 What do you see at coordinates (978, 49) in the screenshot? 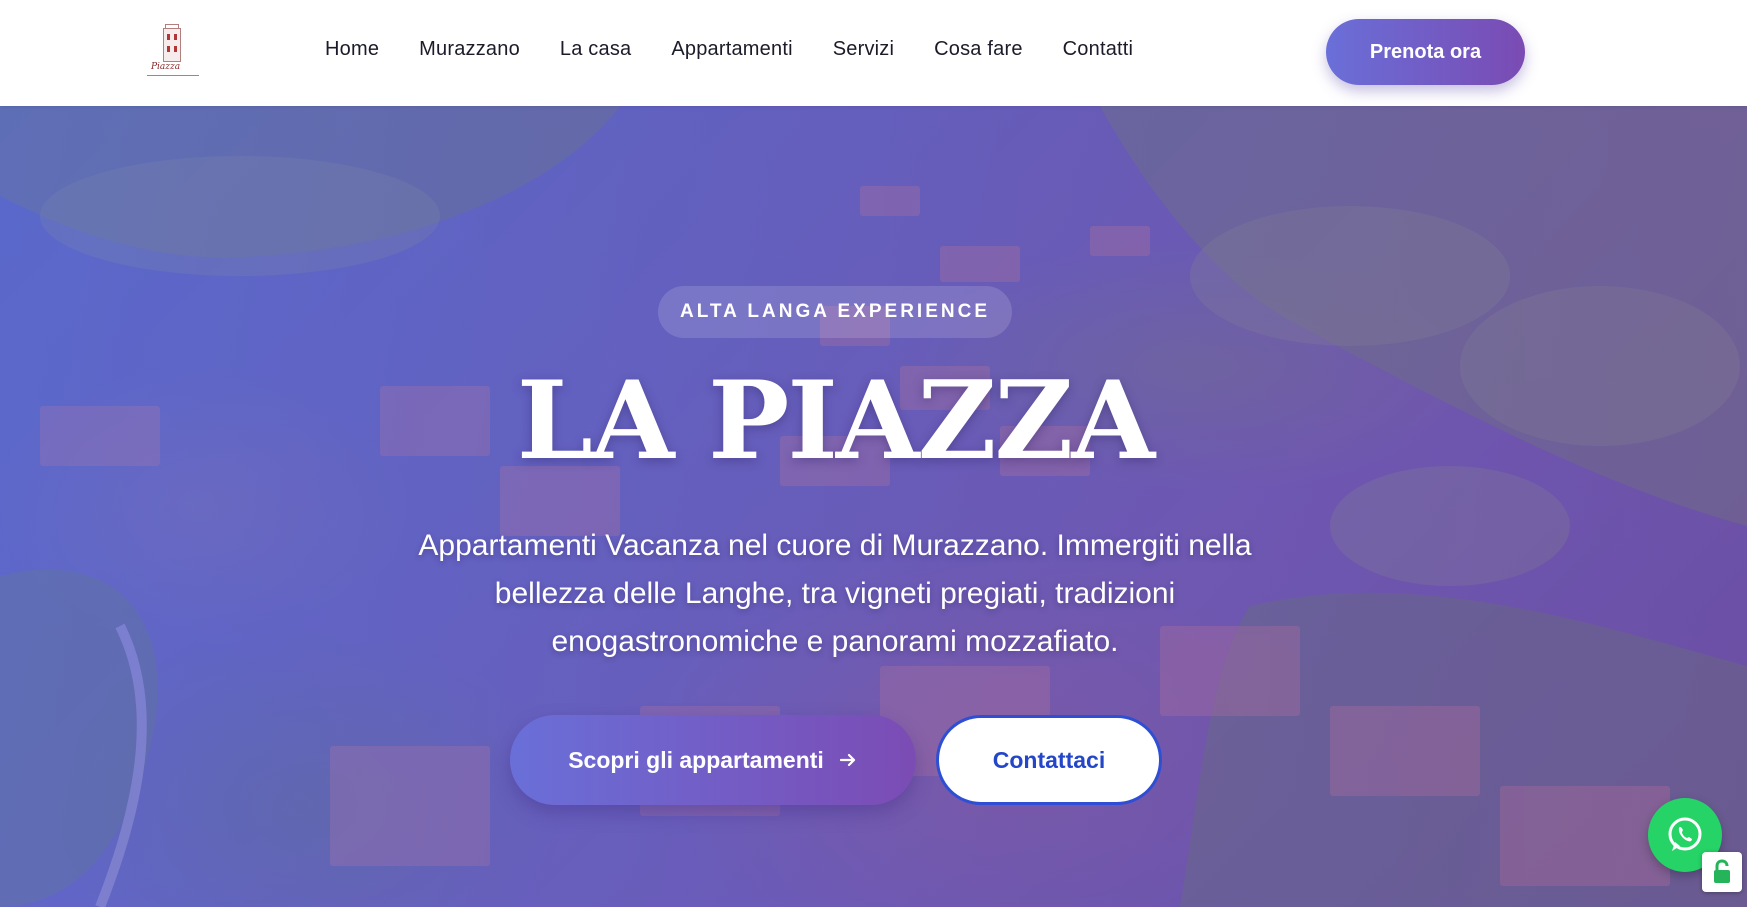
I see `nav-item-cosa-fare: Cosa fare` at bounding box center [978, 49].